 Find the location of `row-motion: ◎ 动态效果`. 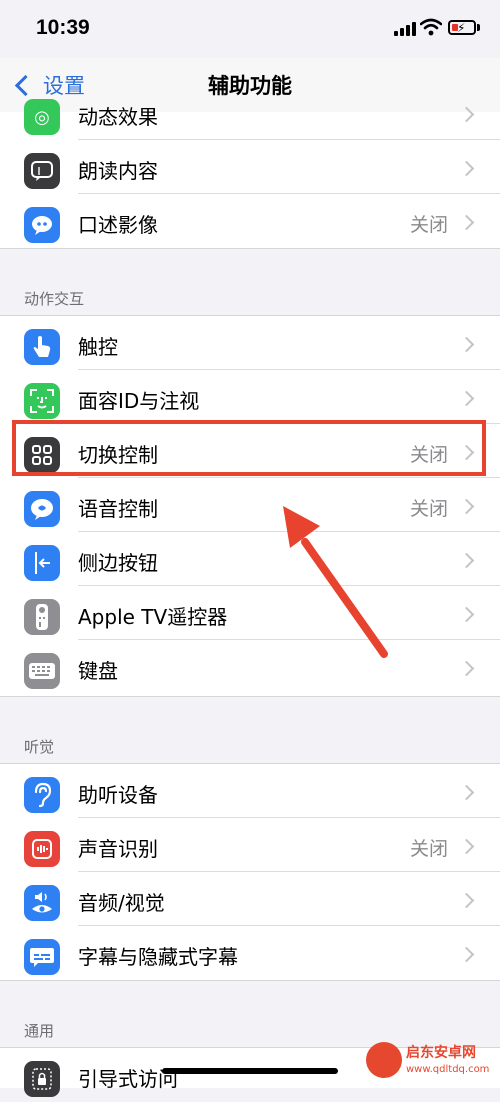

row-motion: ◎ 动态效果 is located at coordinates (250, 113).